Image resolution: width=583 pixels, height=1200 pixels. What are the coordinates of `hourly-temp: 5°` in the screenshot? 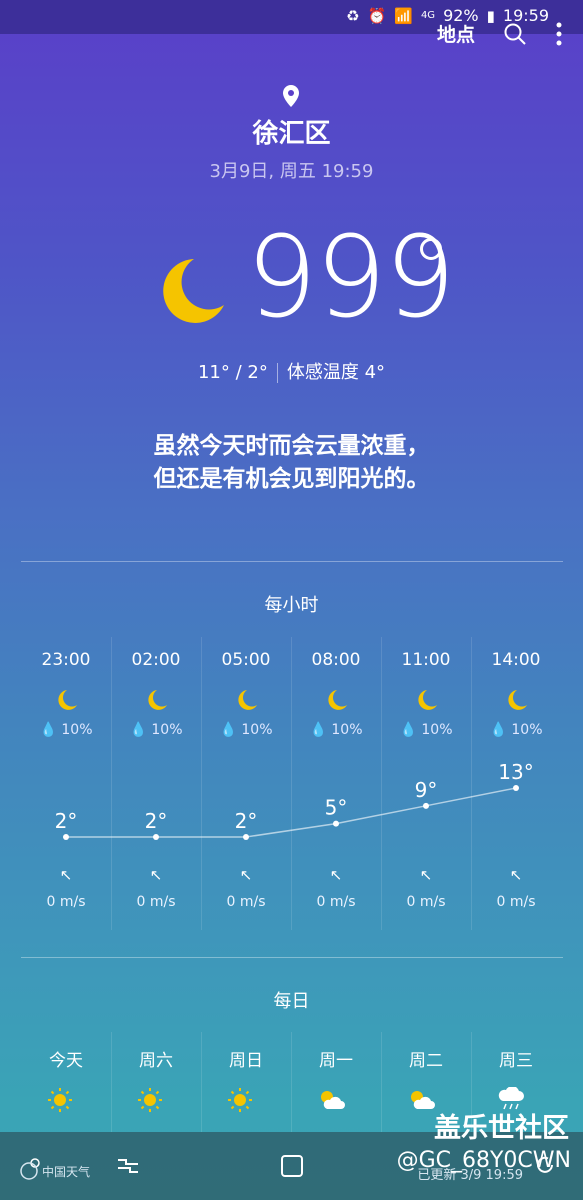 It's located at (336, 808).